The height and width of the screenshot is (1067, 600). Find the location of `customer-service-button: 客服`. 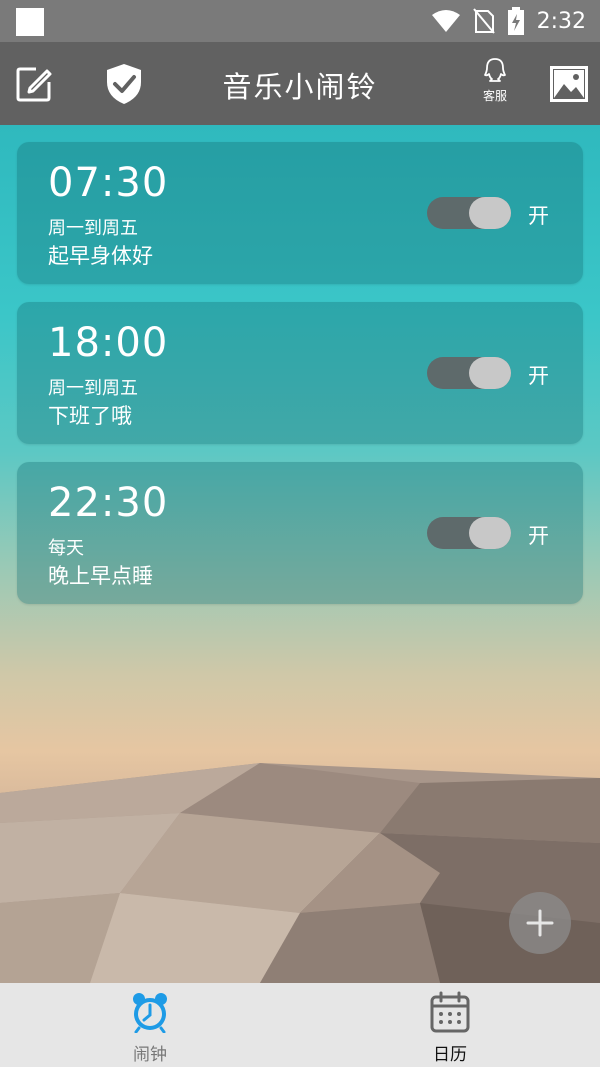

customer-service-button: 客服 is located at coordinates (495, 84).